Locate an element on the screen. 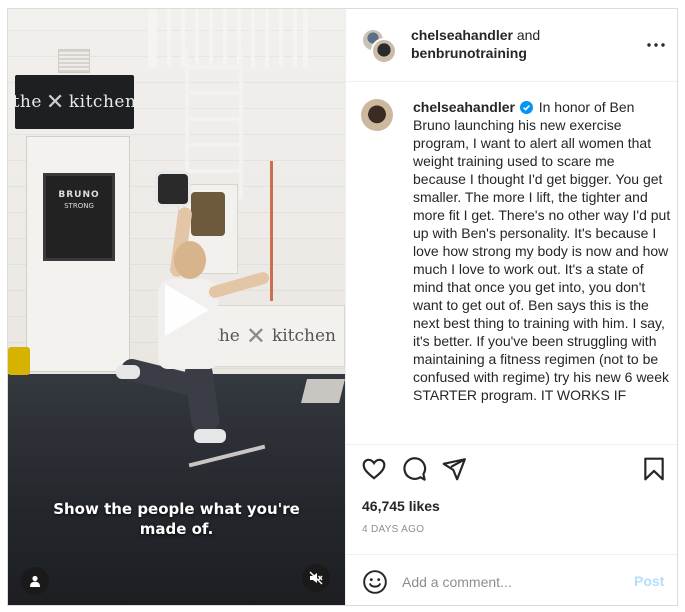 Image resolution: width=685 pixels, height=612 pixels. post-date: 4 DAYS AGO is located at coordinates (393, 529).